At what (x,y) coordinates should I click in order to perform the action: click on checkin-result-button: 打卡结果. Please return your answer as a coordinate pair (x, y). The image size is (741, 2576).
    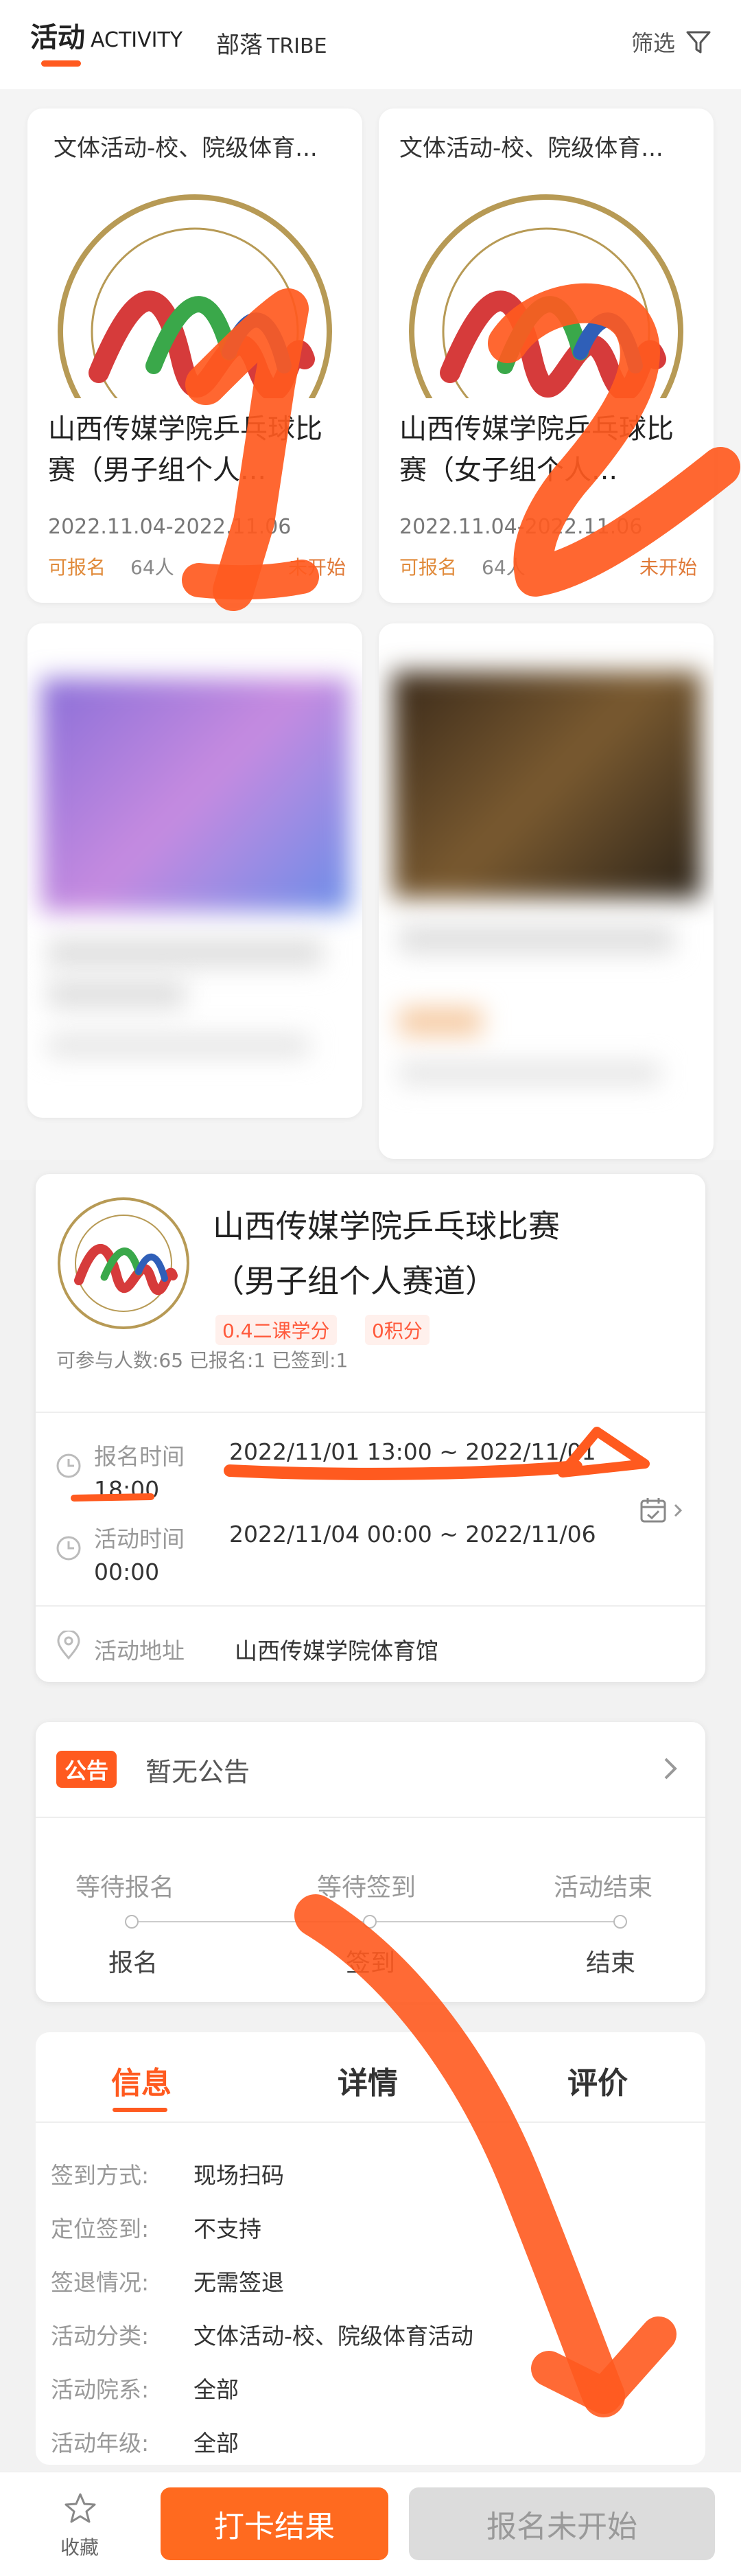
    Looking at the image, I should click on (274, 2523).